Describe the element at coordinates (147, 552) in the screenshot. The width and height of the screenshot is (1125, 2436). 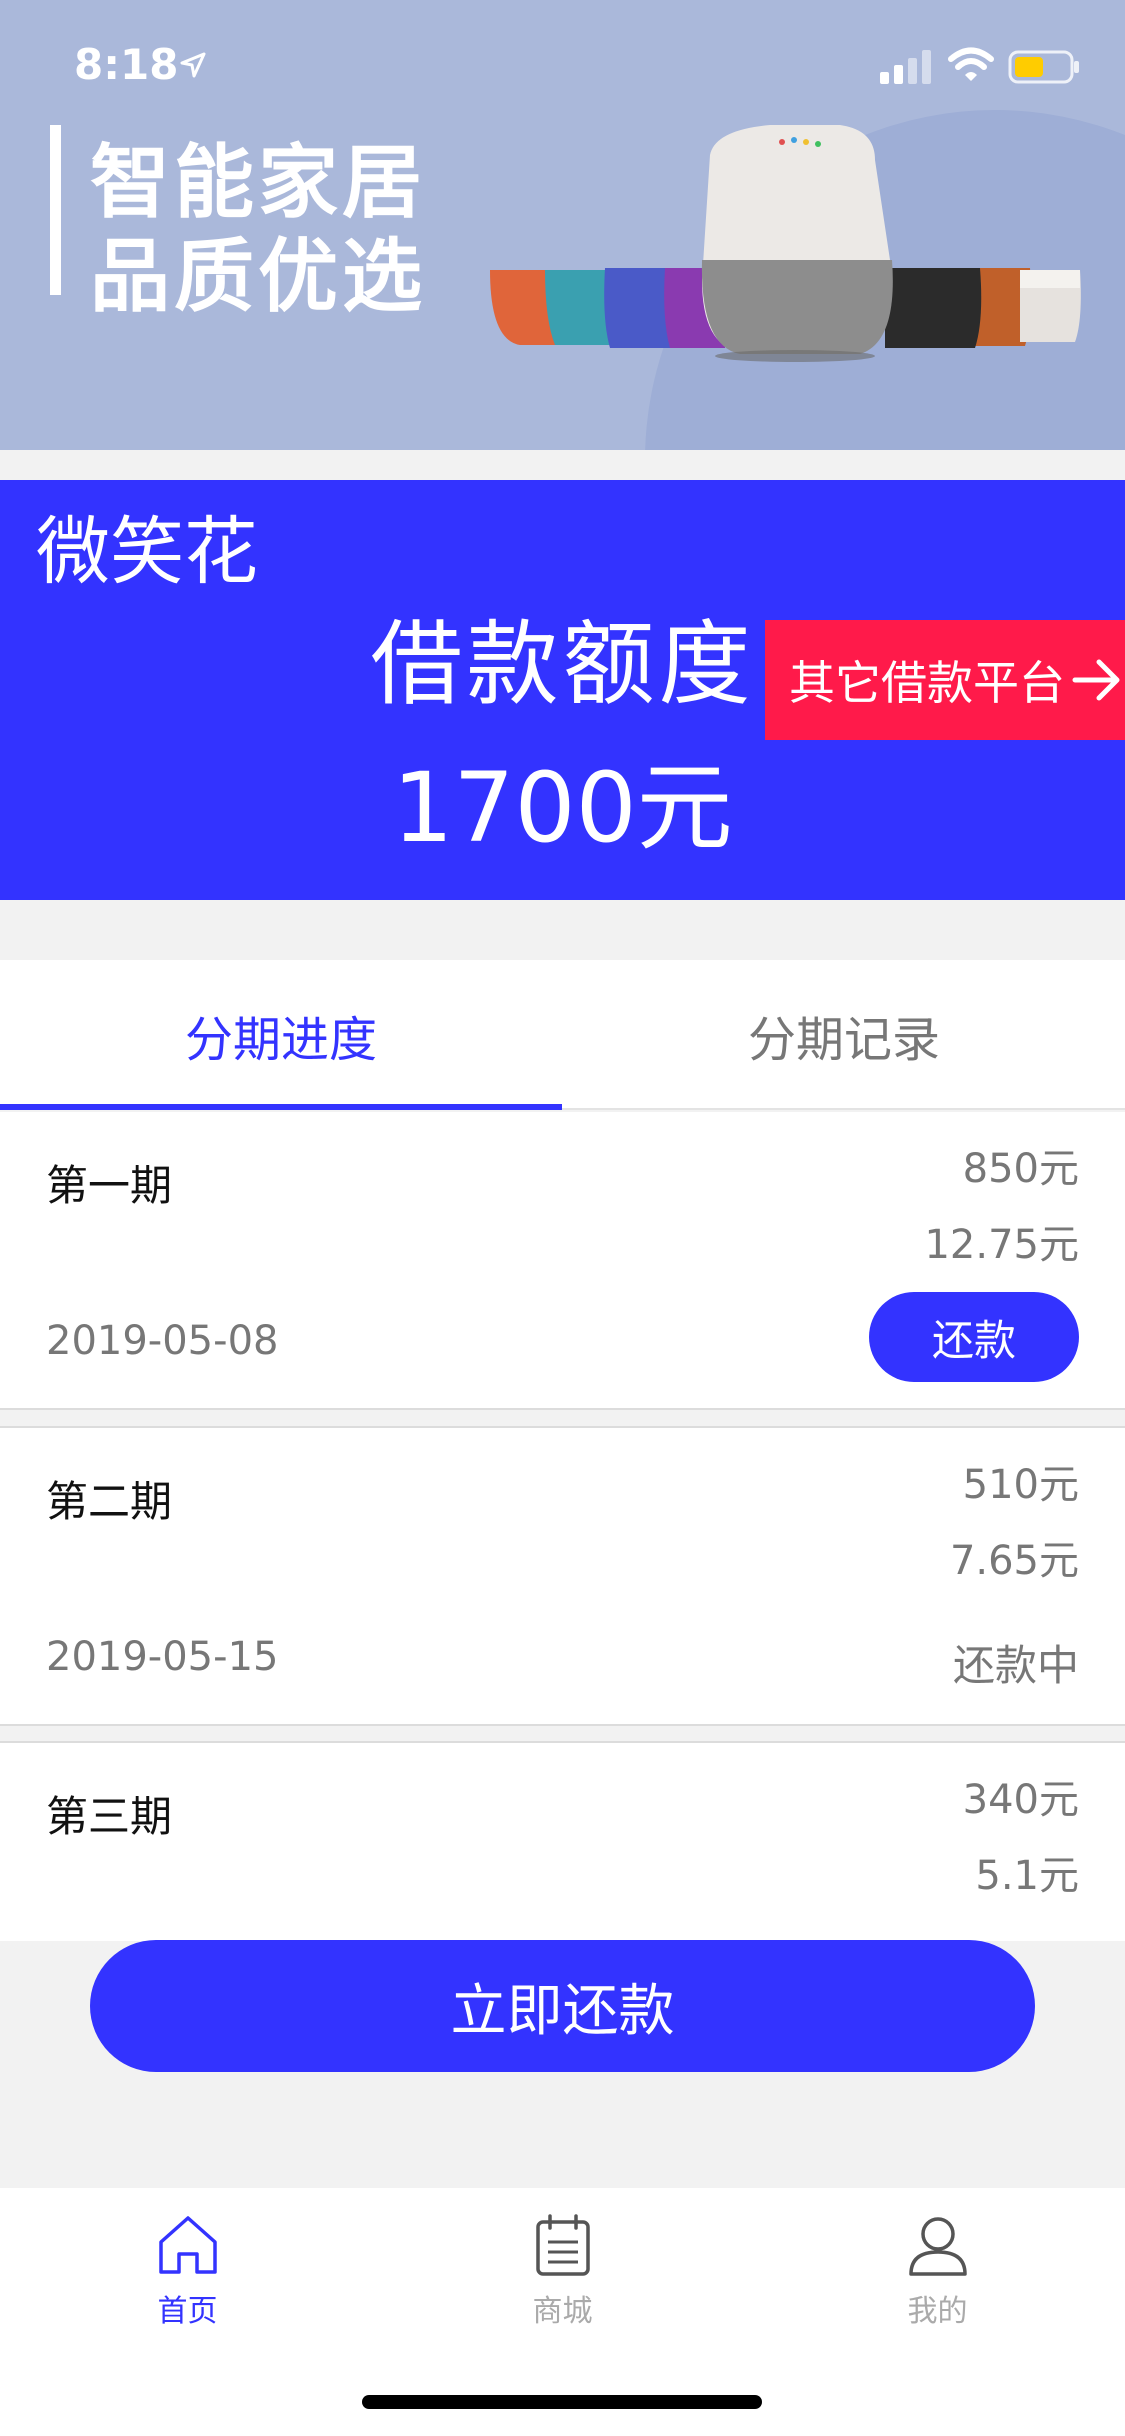
I see `brand-name: 微笑花` at that location.